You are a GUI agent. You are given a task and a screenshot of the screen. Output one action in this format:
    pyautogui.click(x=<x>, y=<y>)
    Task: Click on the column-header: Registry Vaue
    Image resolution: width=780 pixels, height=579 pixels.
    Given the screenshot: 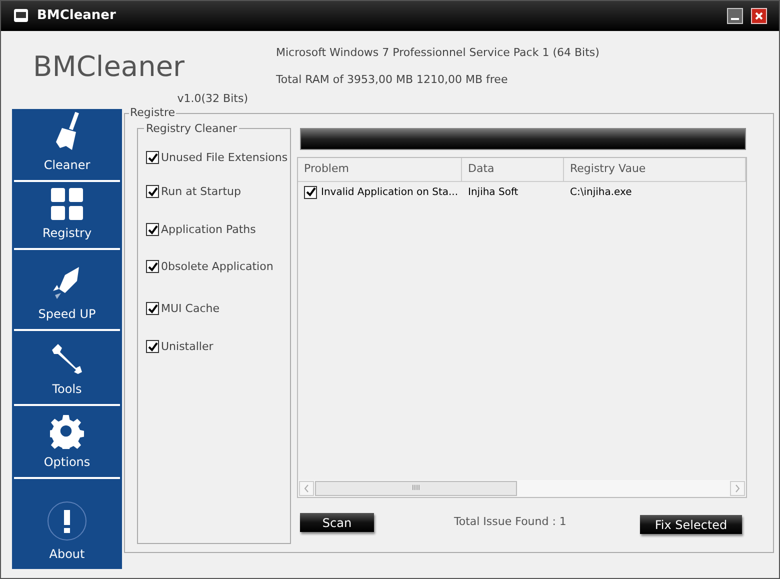 What is the action you would take?
    pyautogui.click(x=655, y=169)
    